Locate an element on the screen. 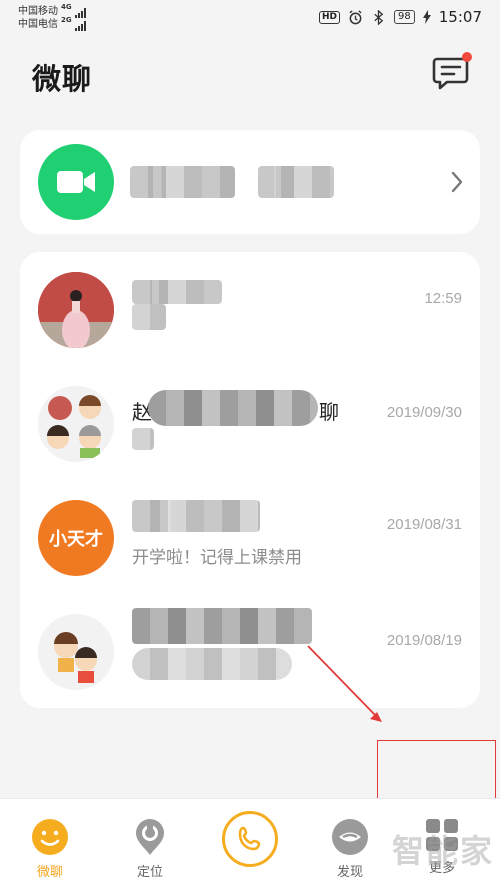  nav-item-location: 定位 is located at coordinates (150, 848).